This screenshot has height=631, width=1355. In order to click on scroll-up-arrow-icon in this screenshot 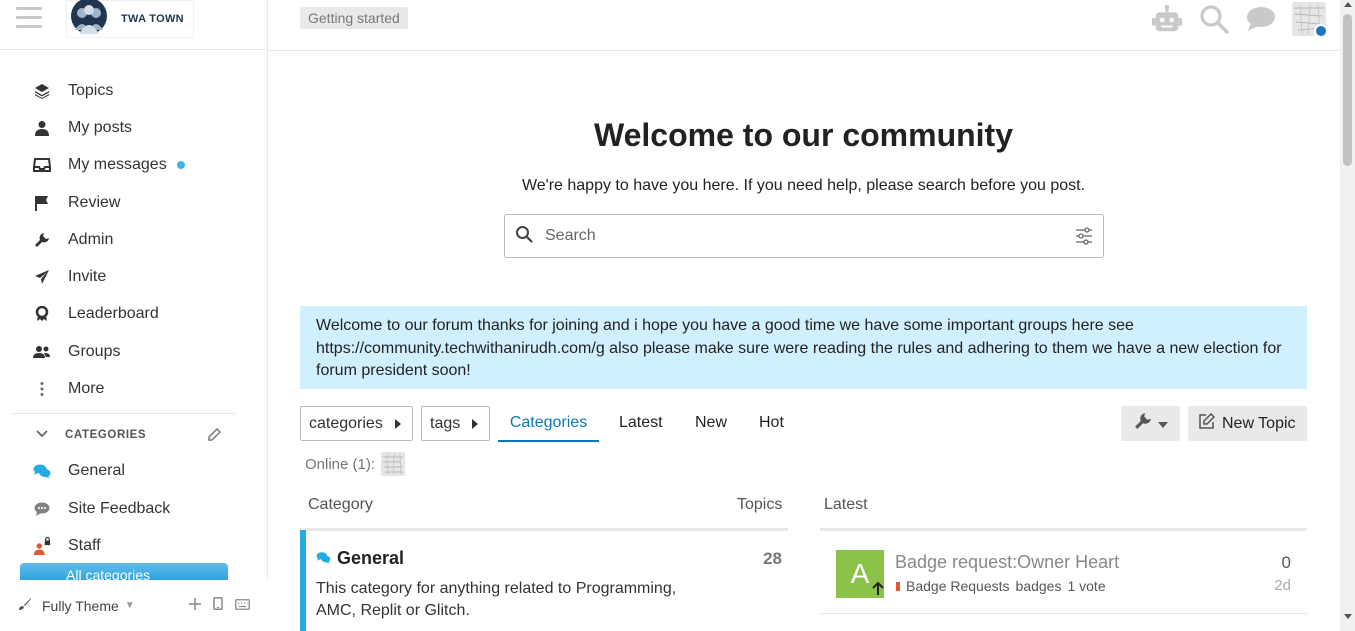, I will do `click(1348, 4)`.